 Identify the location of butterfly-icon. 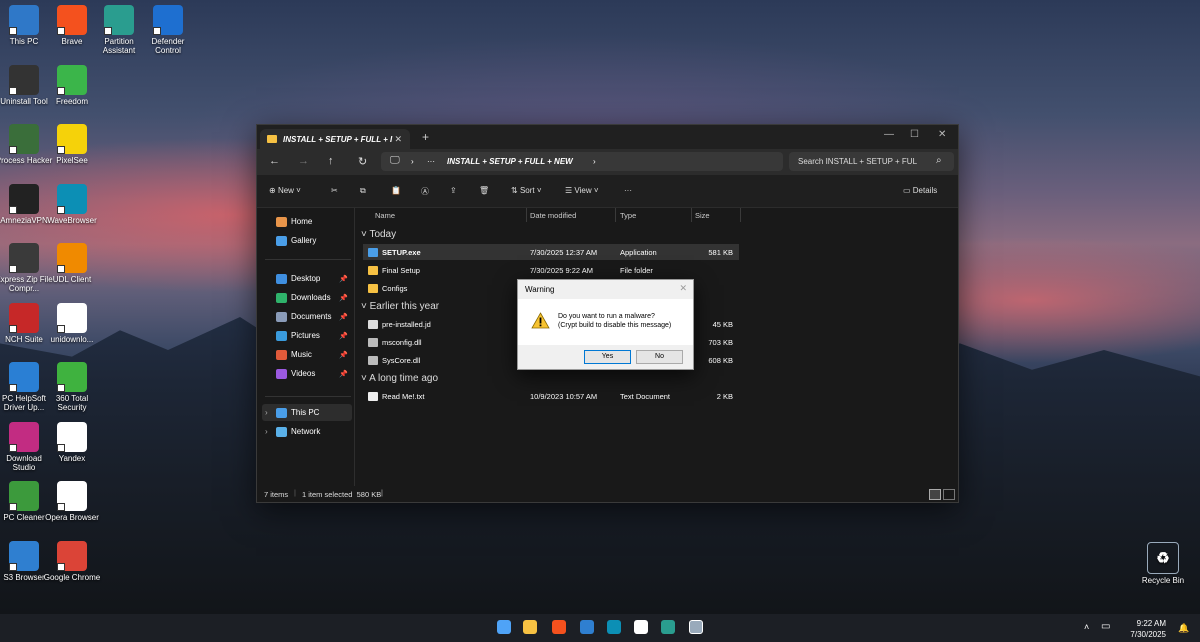
(72, 79).